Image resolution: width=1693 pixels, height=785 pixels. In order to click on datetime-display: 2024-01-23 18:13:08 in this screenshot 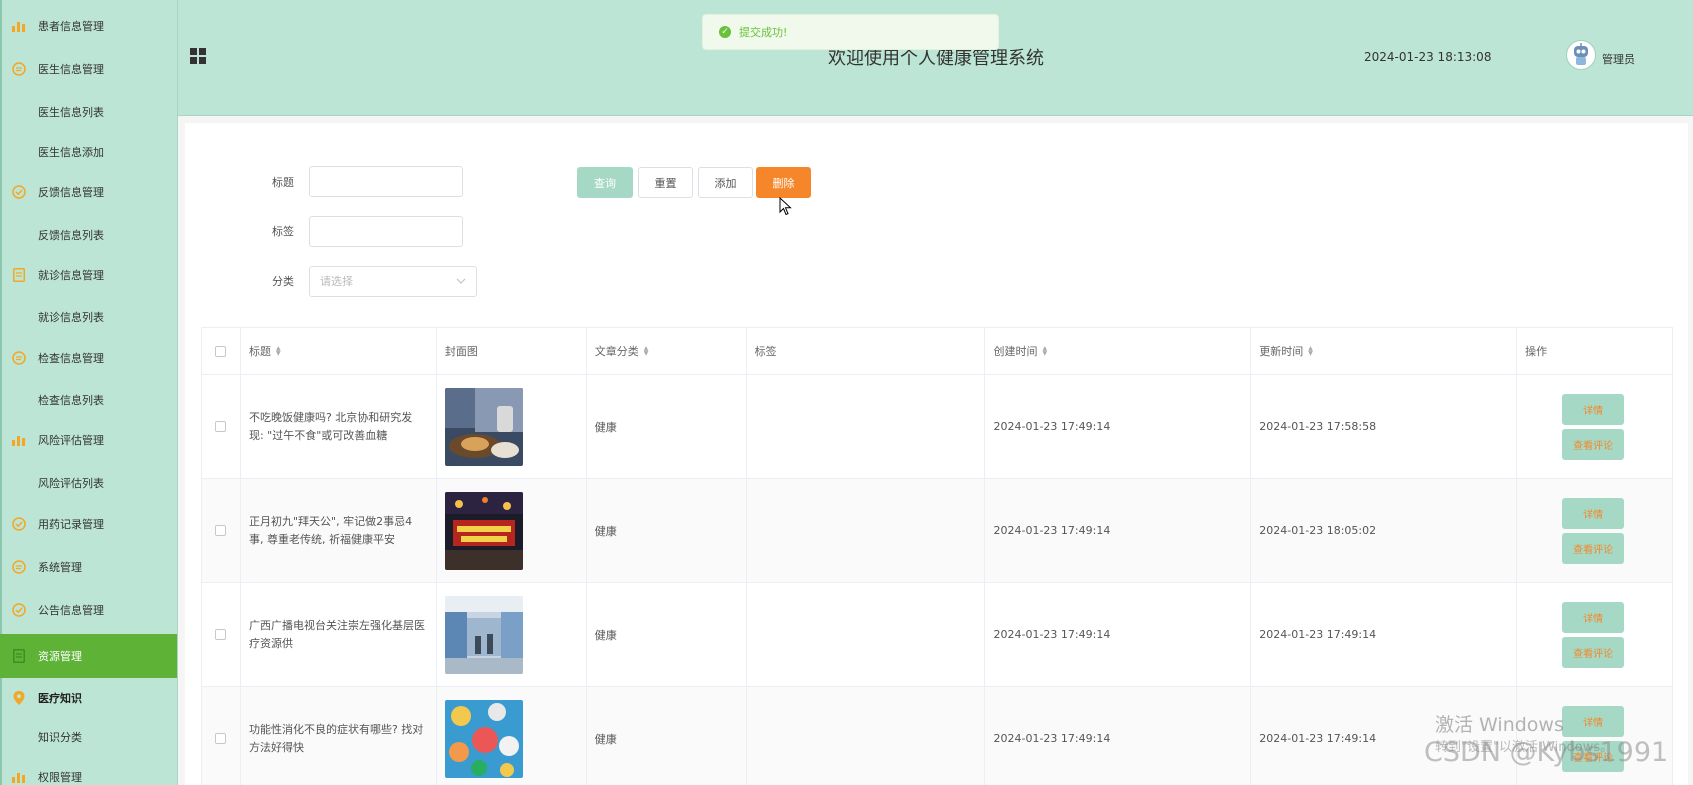, I will do `click(1428, 57)`.